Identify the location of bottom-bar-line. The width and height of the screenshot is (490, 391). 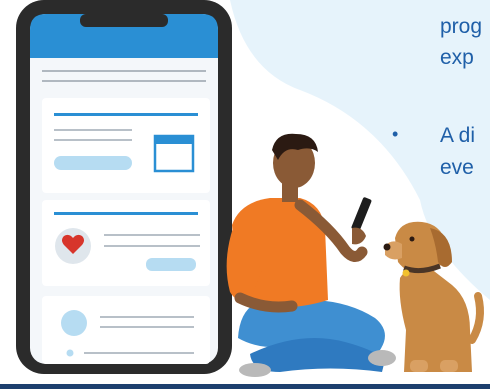
(245, 386).